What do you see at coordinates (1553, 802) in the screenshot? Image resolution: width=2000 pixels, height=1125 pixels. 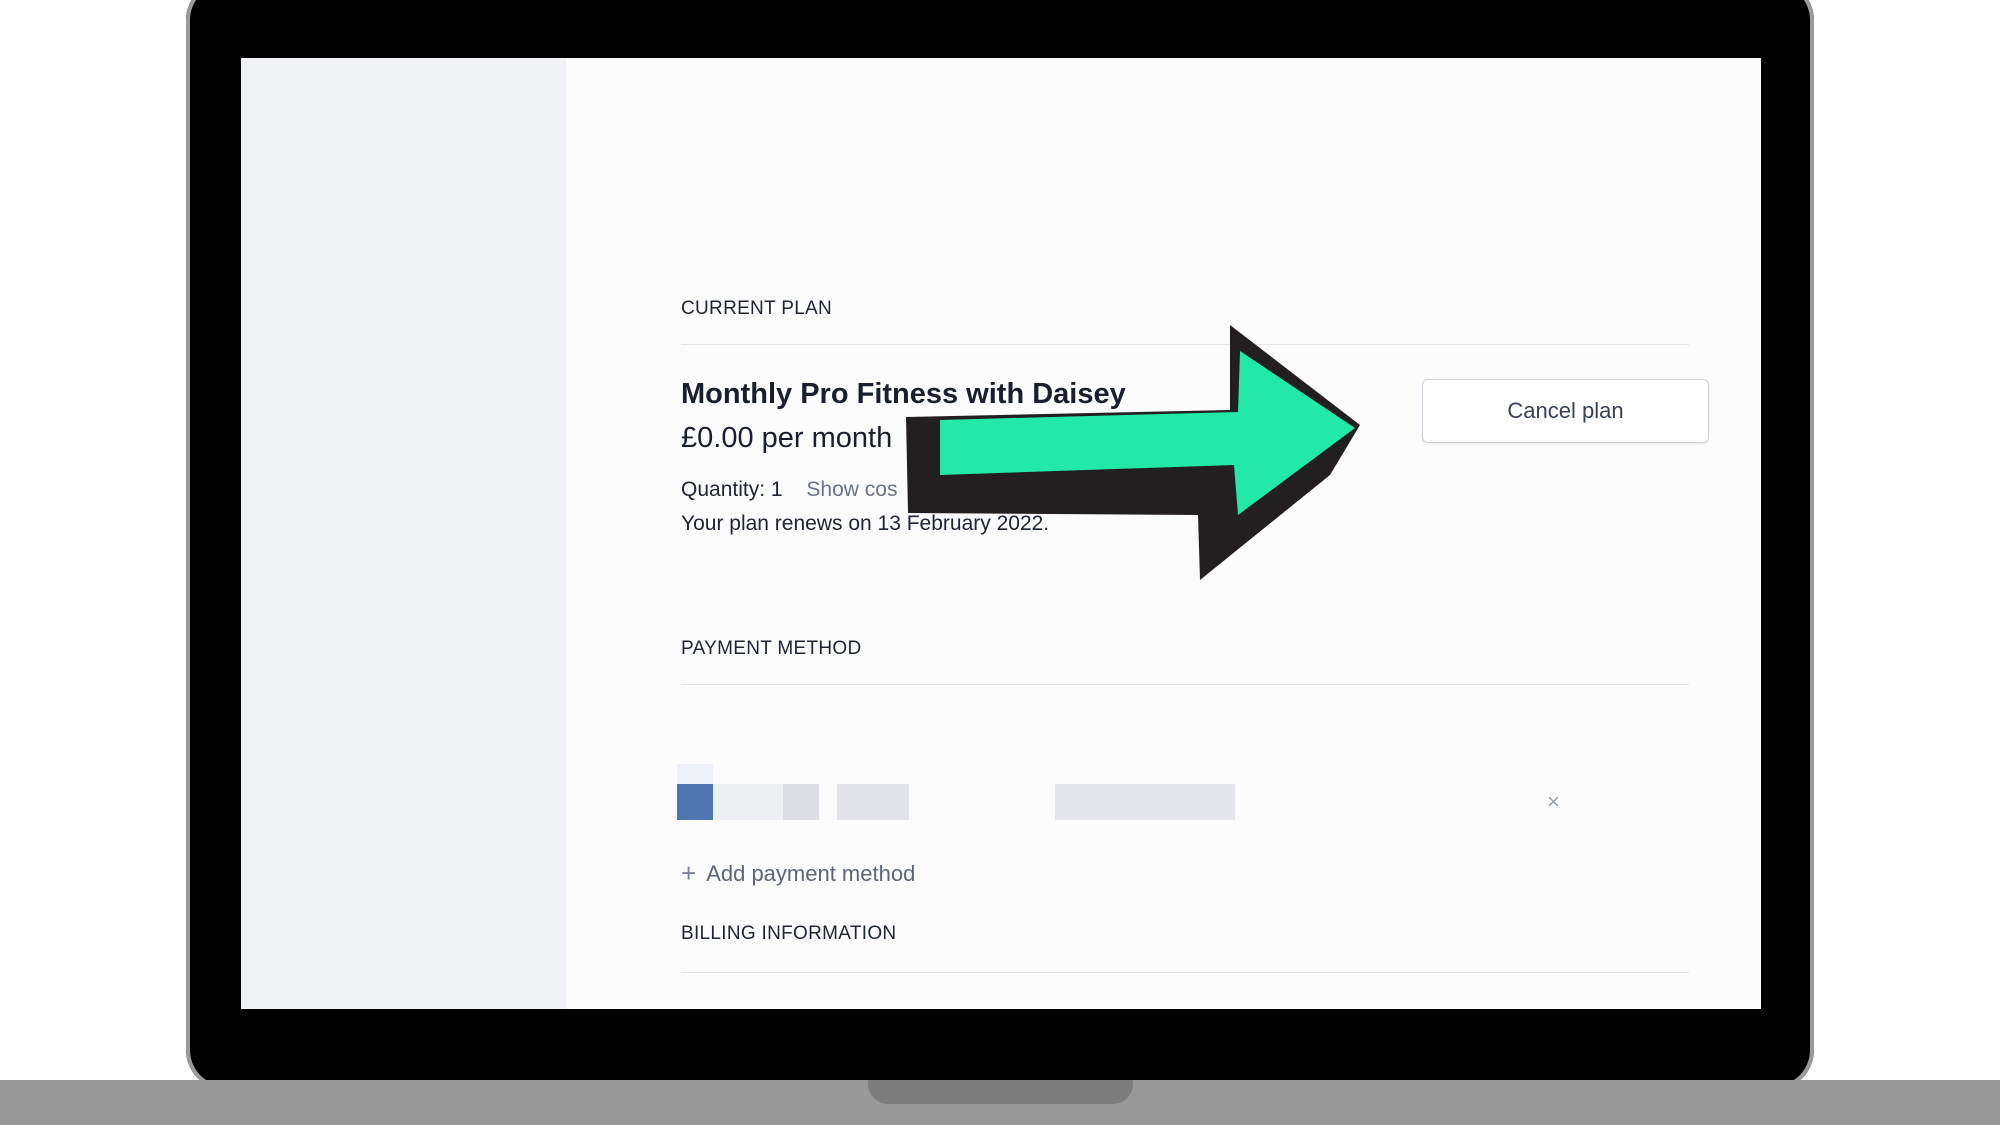 I see `close-icon: ×` at bounding box center [1553, 802].